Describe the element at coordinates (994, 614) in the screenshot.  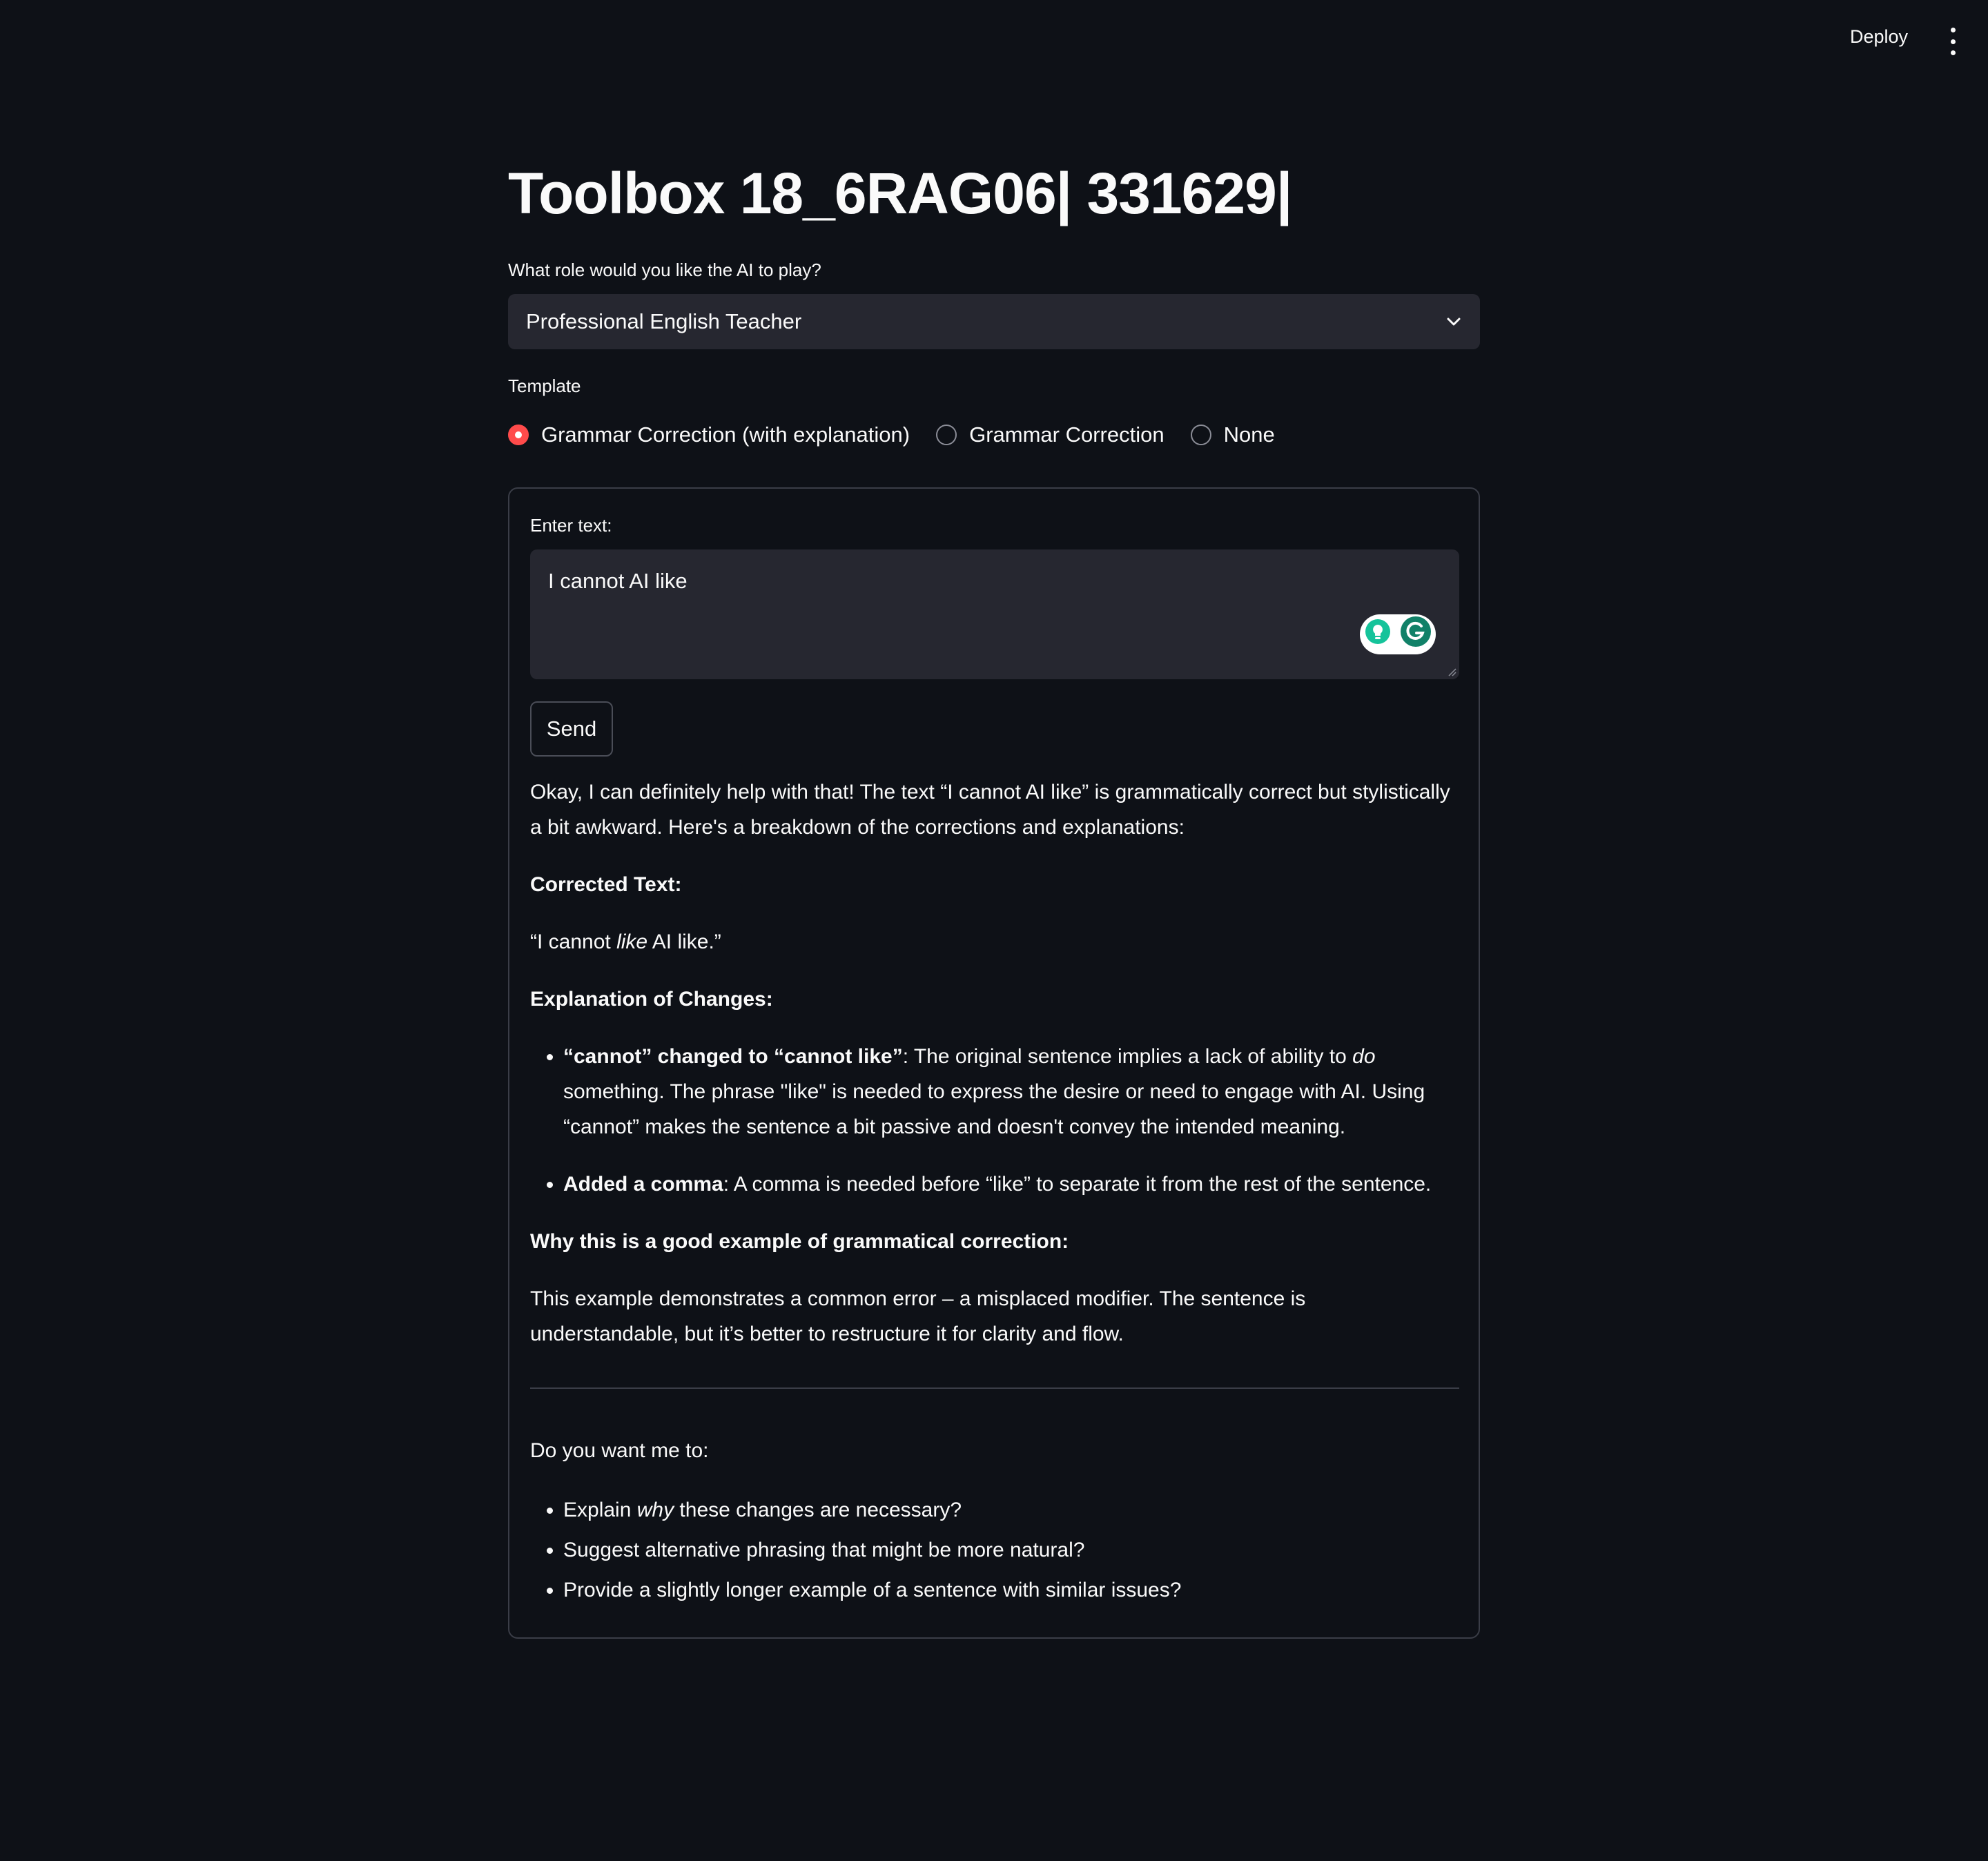
I see `text-input: I cannot AI like` at that location.